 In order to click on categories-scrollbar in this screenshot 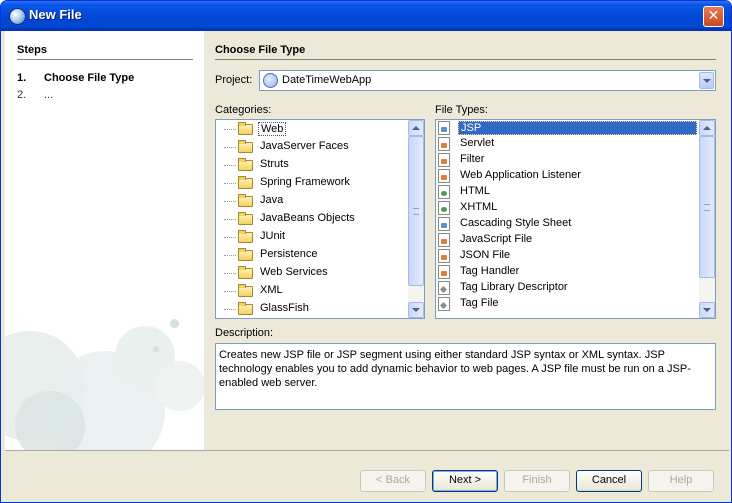, I will do `click(416, 219)`.